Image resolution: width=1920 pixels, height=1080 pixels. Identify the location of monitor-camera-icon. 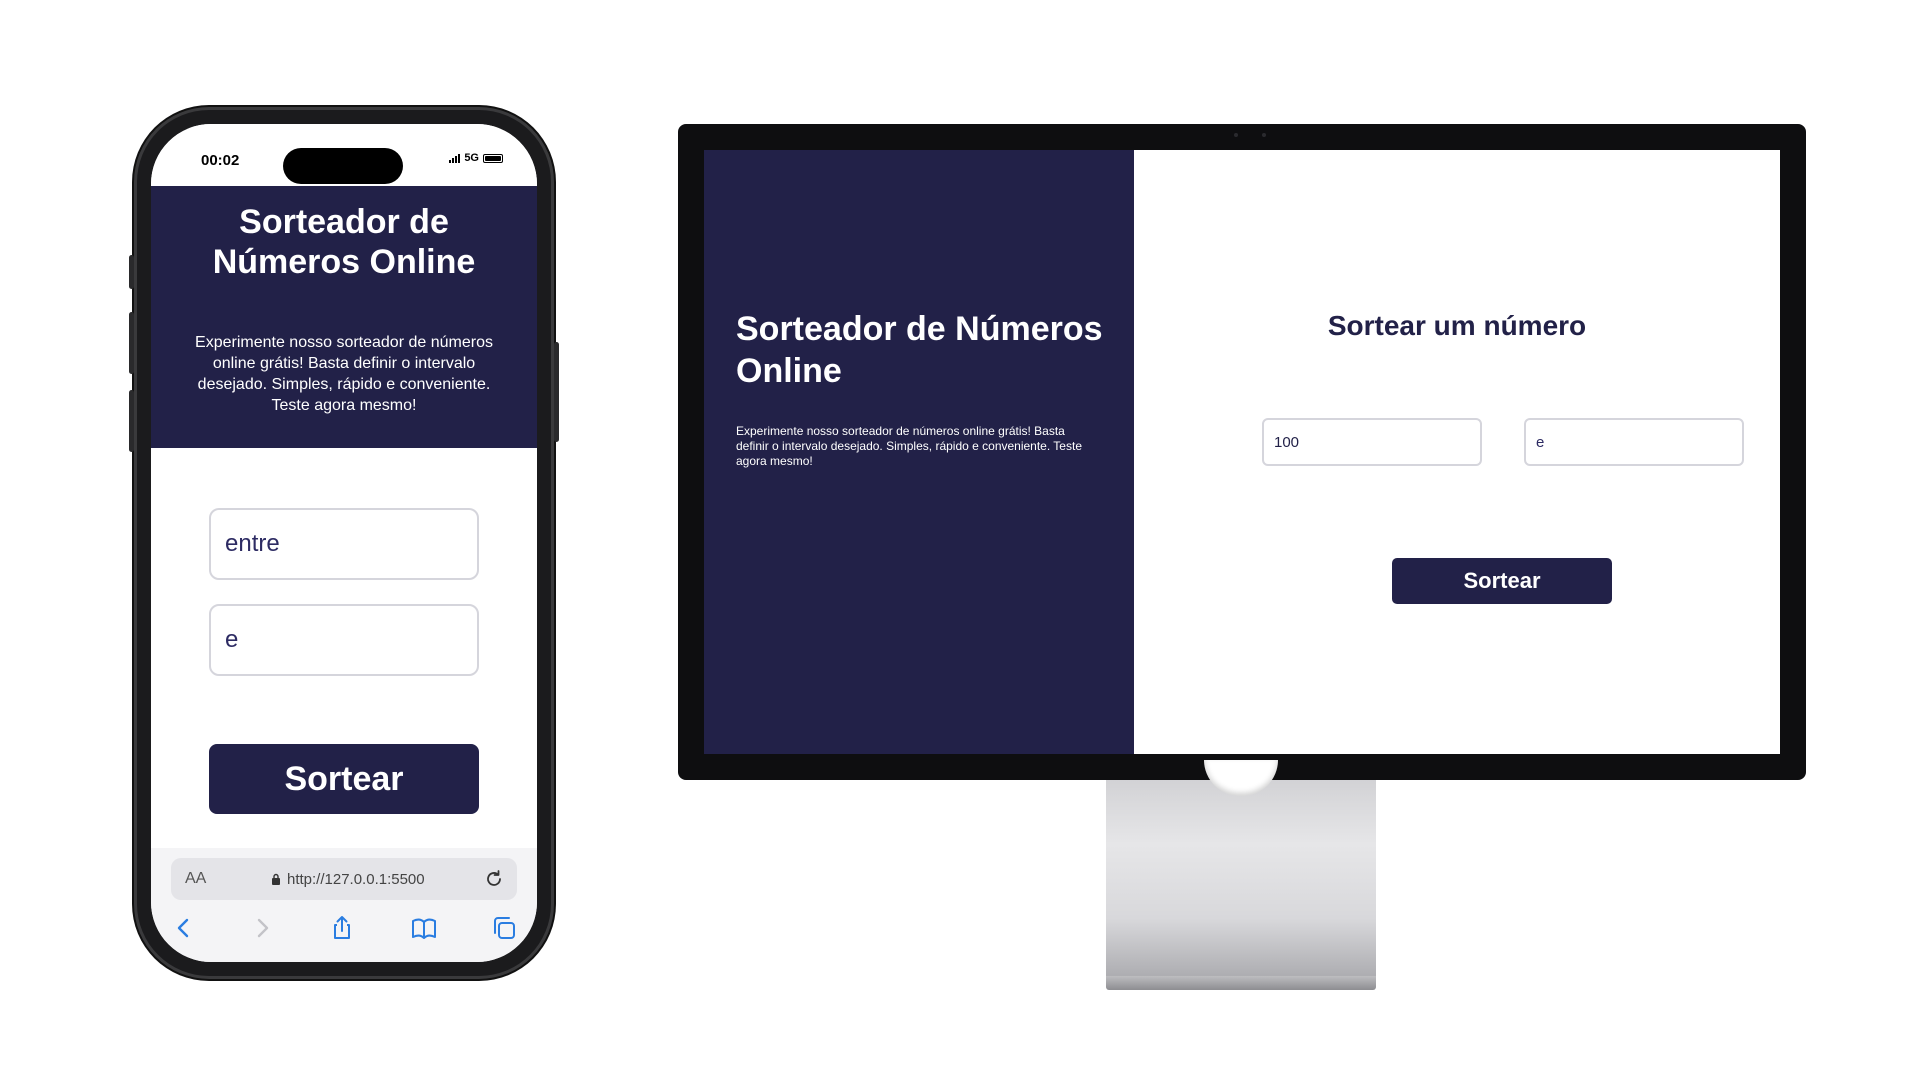
(1236, 135).